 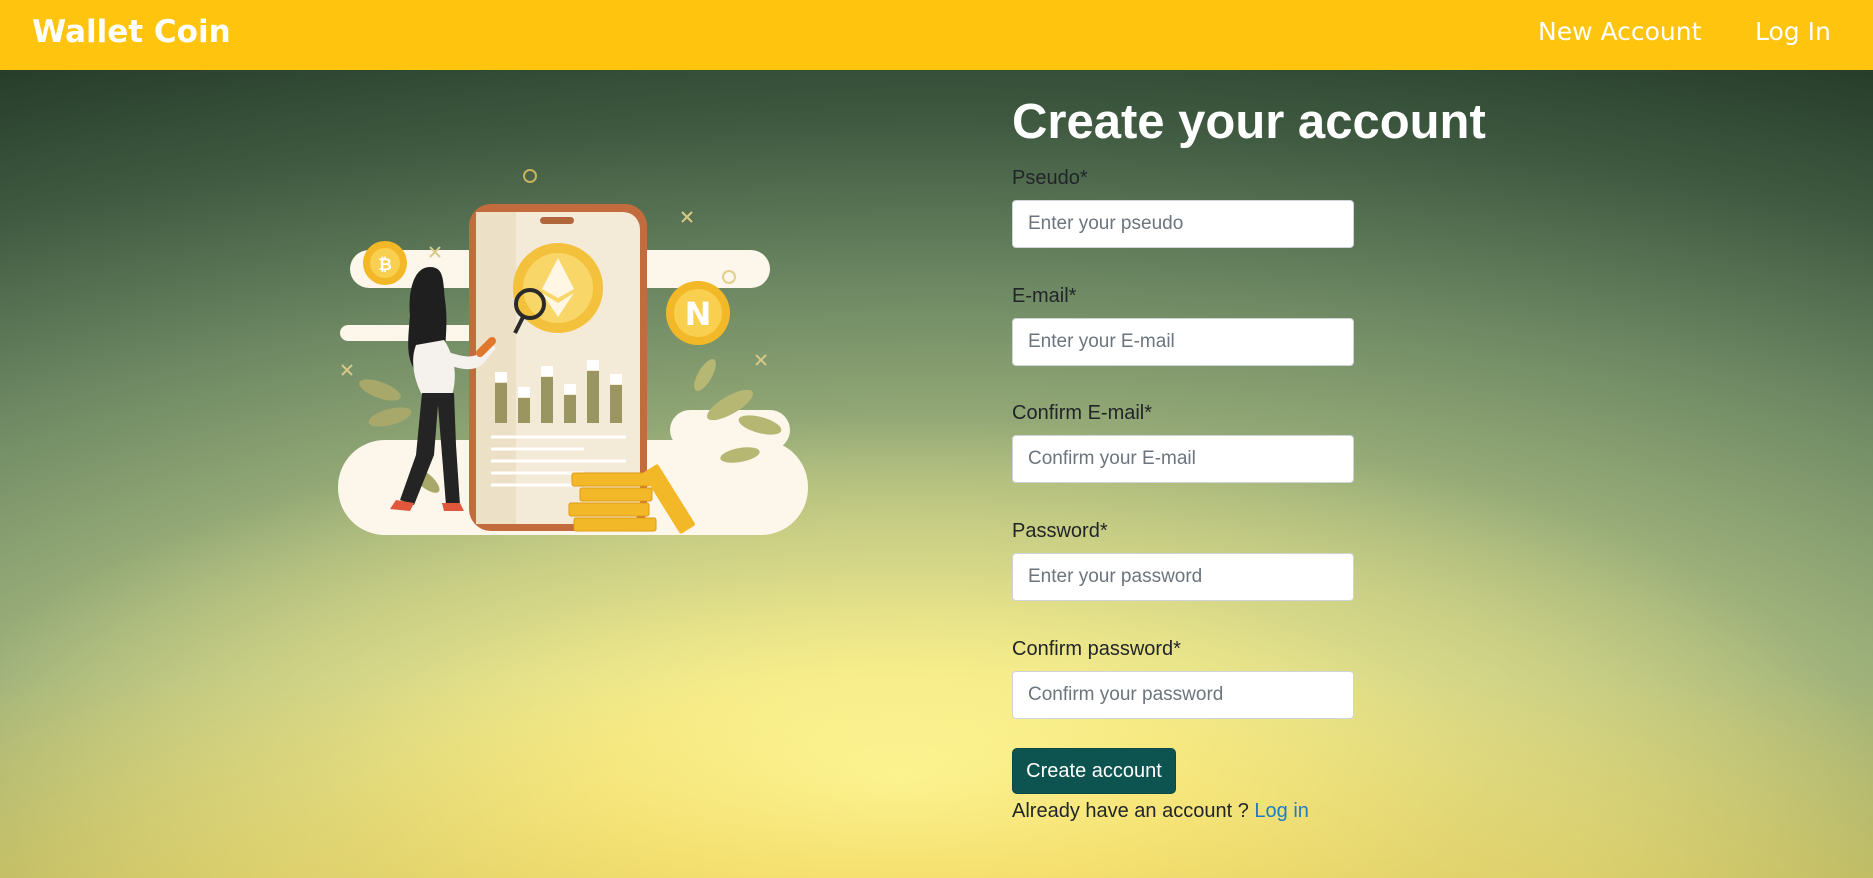 What do you see at coordinates (1082, 413) in the screenshot?
I see `confirm-email-label: Confirm E-mail*` at bounding box center [1082, 413].